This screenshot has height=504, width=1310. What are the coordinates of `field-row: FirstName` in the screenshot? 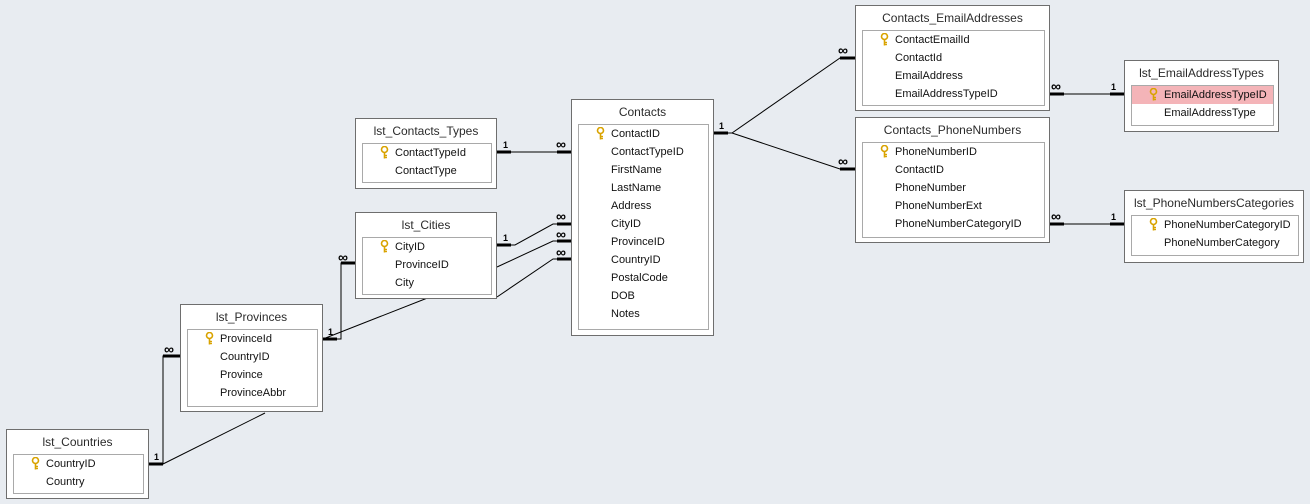 It's located at (643, 170).